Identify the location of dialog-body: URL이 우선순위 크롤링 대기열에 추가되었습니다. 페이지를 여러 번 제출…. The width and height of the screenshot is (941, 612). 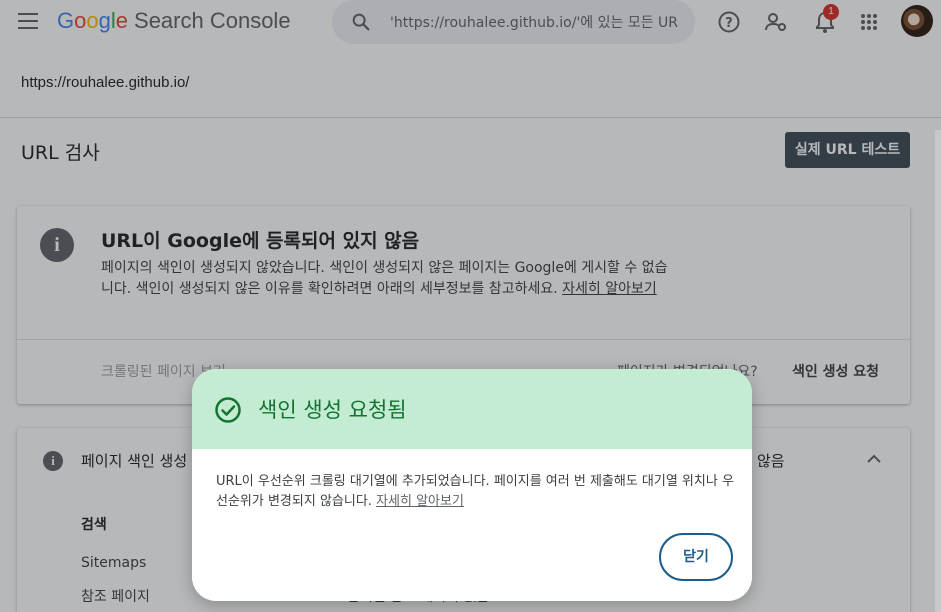
(475, 492).